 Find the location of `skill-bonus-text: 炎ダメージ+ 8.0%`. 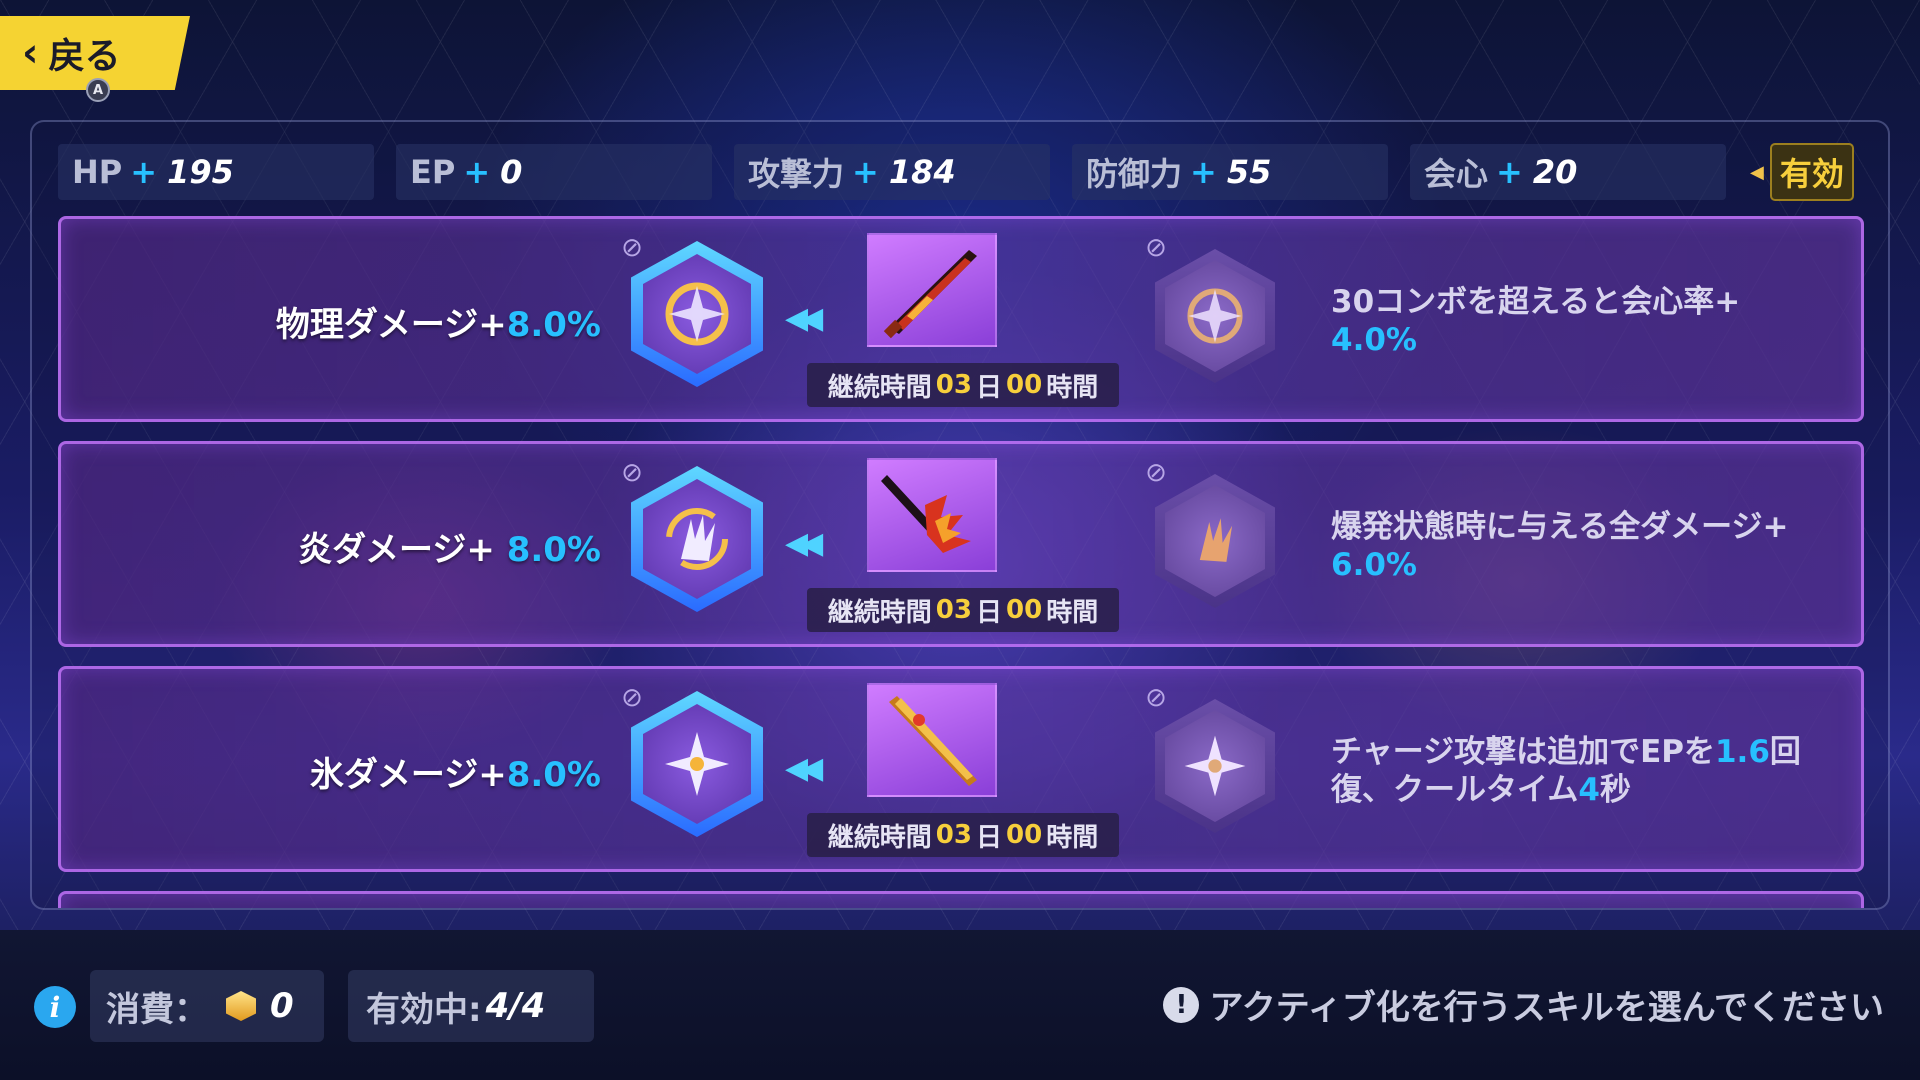

skill-bonus-text: 炎ダメージ+ 8.0% is located at coordinates (449, 550).